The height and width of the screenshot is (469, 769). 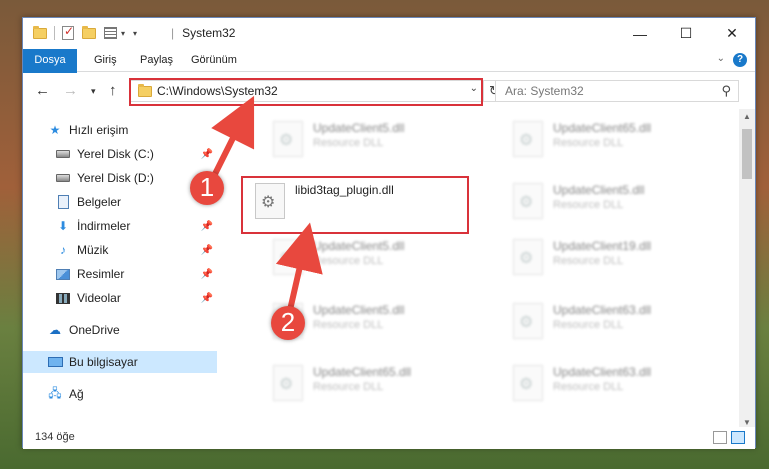 What do you see at coordinates (389, 438) in the screenshot?
I see `status-bar: 134 öğe` at bounding box center [389, 438].